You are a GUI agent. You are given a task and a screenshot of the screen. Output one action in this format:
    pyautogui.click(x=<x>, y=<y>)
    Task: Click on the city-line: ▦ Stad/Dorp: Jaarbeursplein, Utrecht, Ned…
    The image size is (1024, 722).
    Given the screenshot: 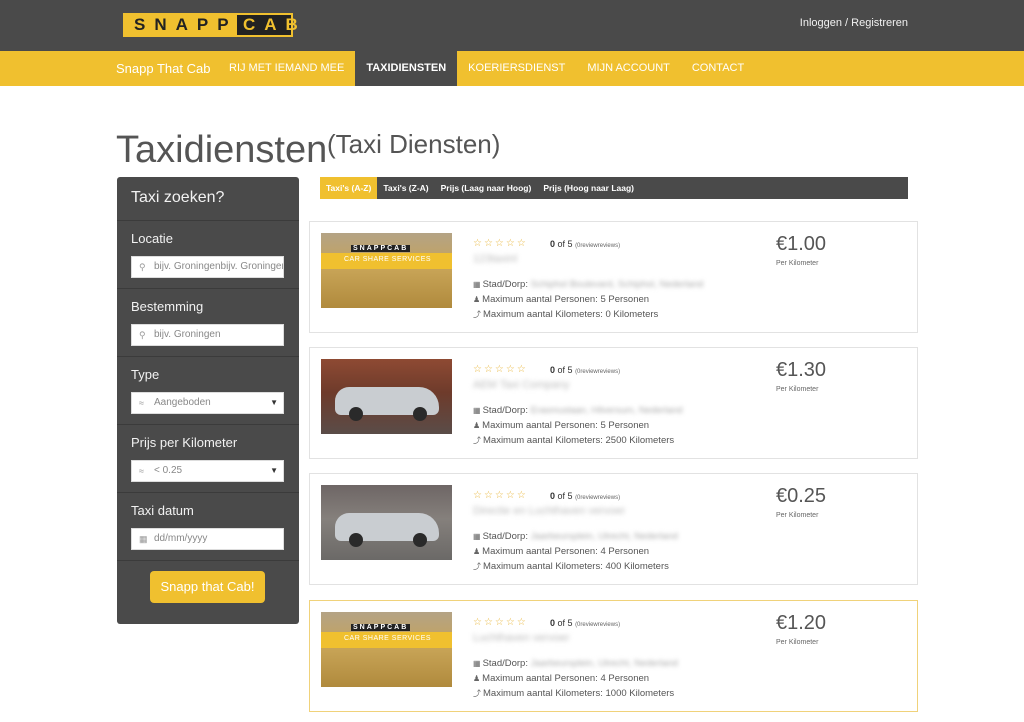 What is the action you would take?
    pyautogui.click(x=575, y=663)
    